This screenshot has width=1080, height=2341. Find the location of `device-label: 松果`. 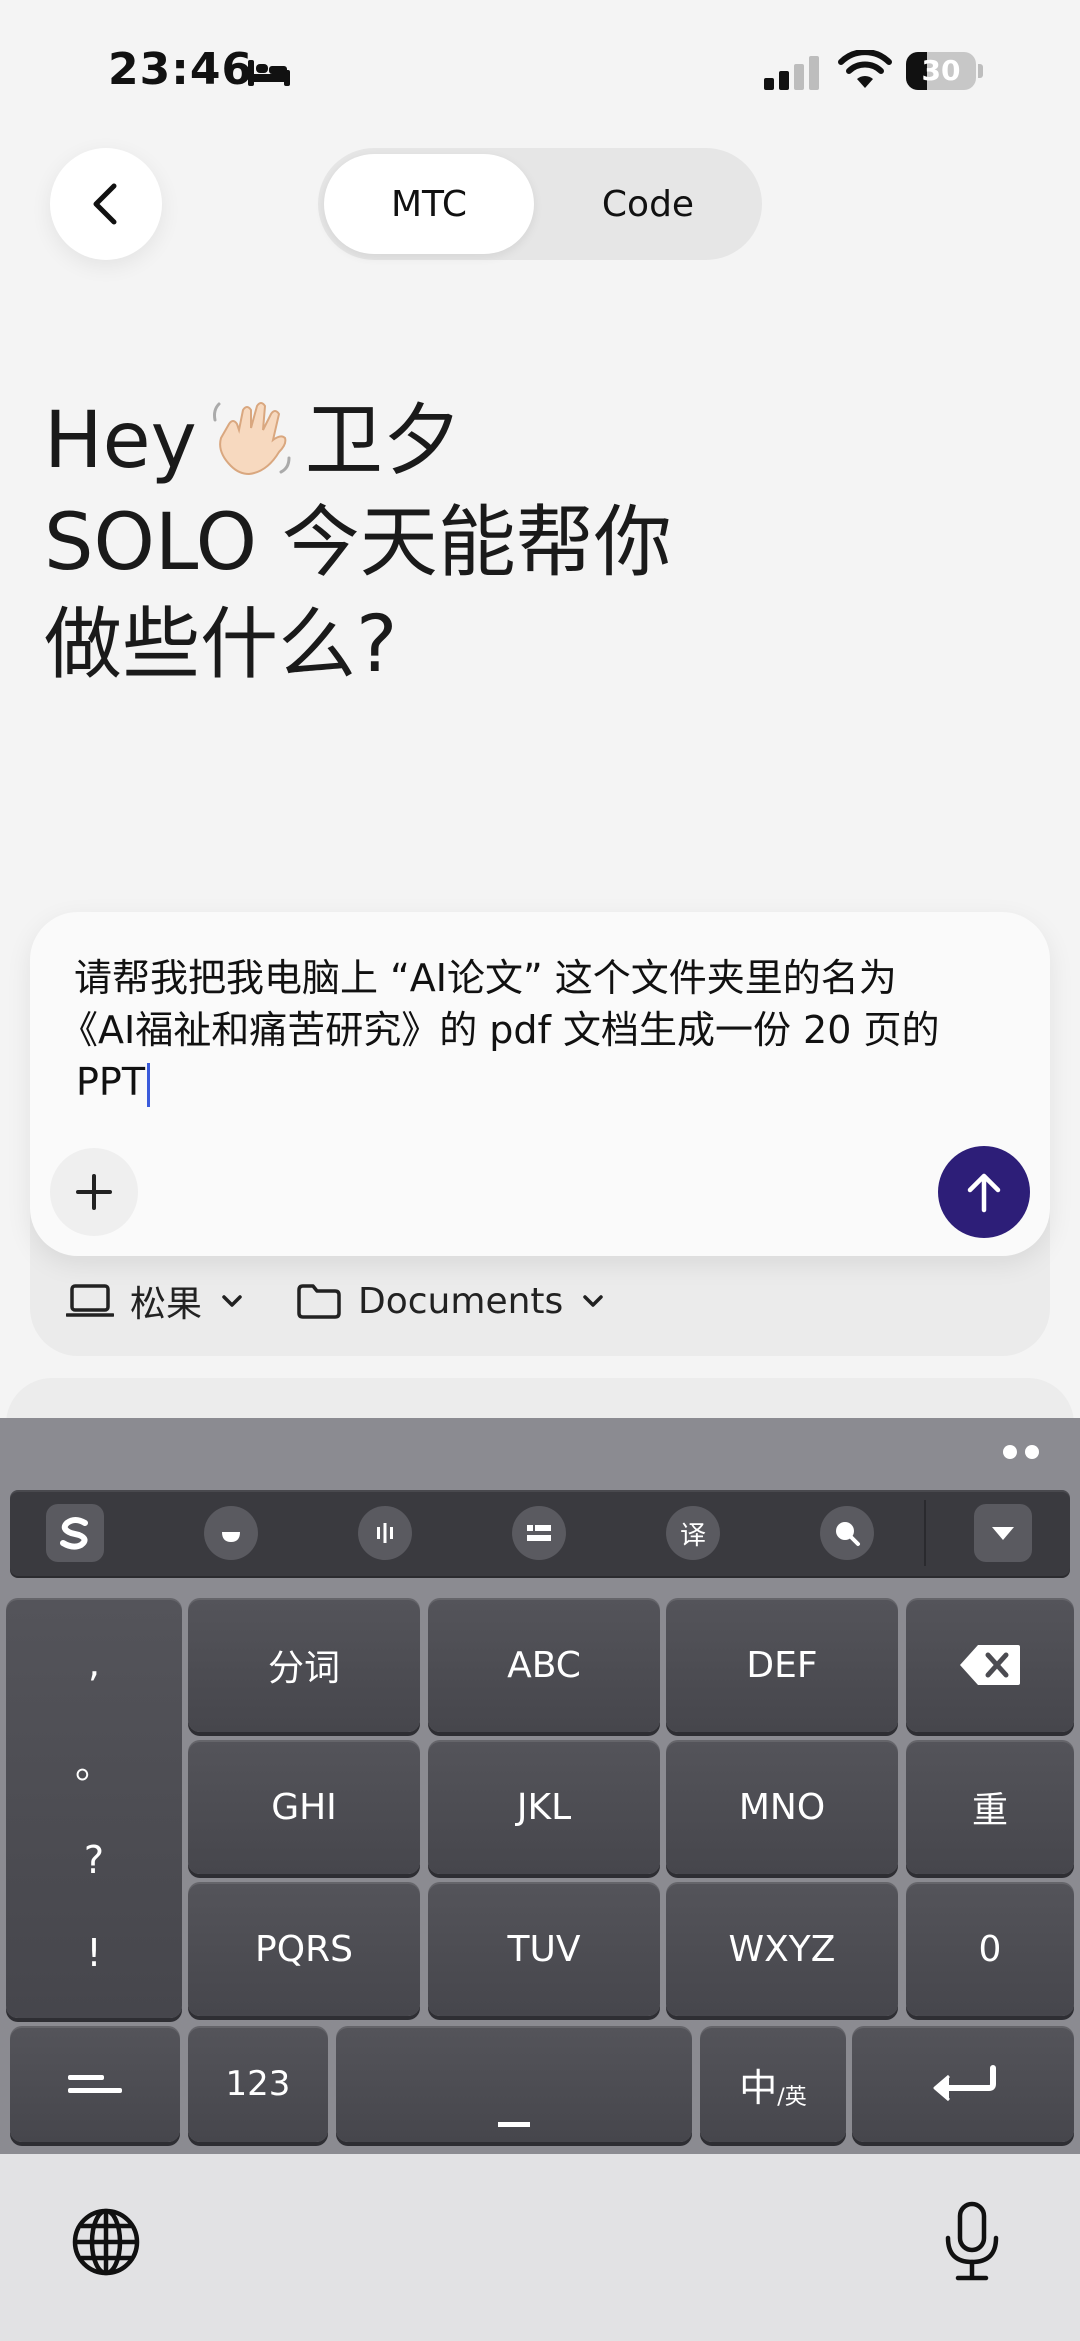

device-label: 松果 is located at coordinates (166, 1304).